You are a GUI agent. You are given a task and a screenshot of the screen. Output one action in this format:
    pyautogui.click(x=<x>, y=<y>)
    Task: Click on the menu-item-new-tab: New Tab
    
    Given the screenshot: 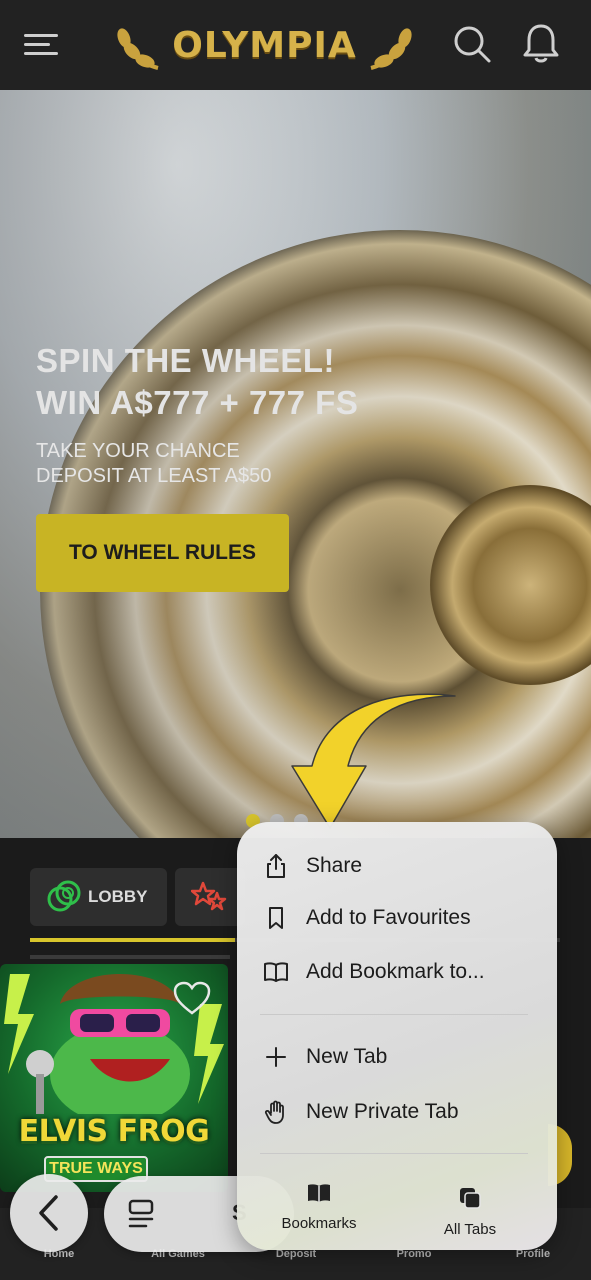 What is the action you would take?
    pyautogui.click(x=397, y=1057)
    